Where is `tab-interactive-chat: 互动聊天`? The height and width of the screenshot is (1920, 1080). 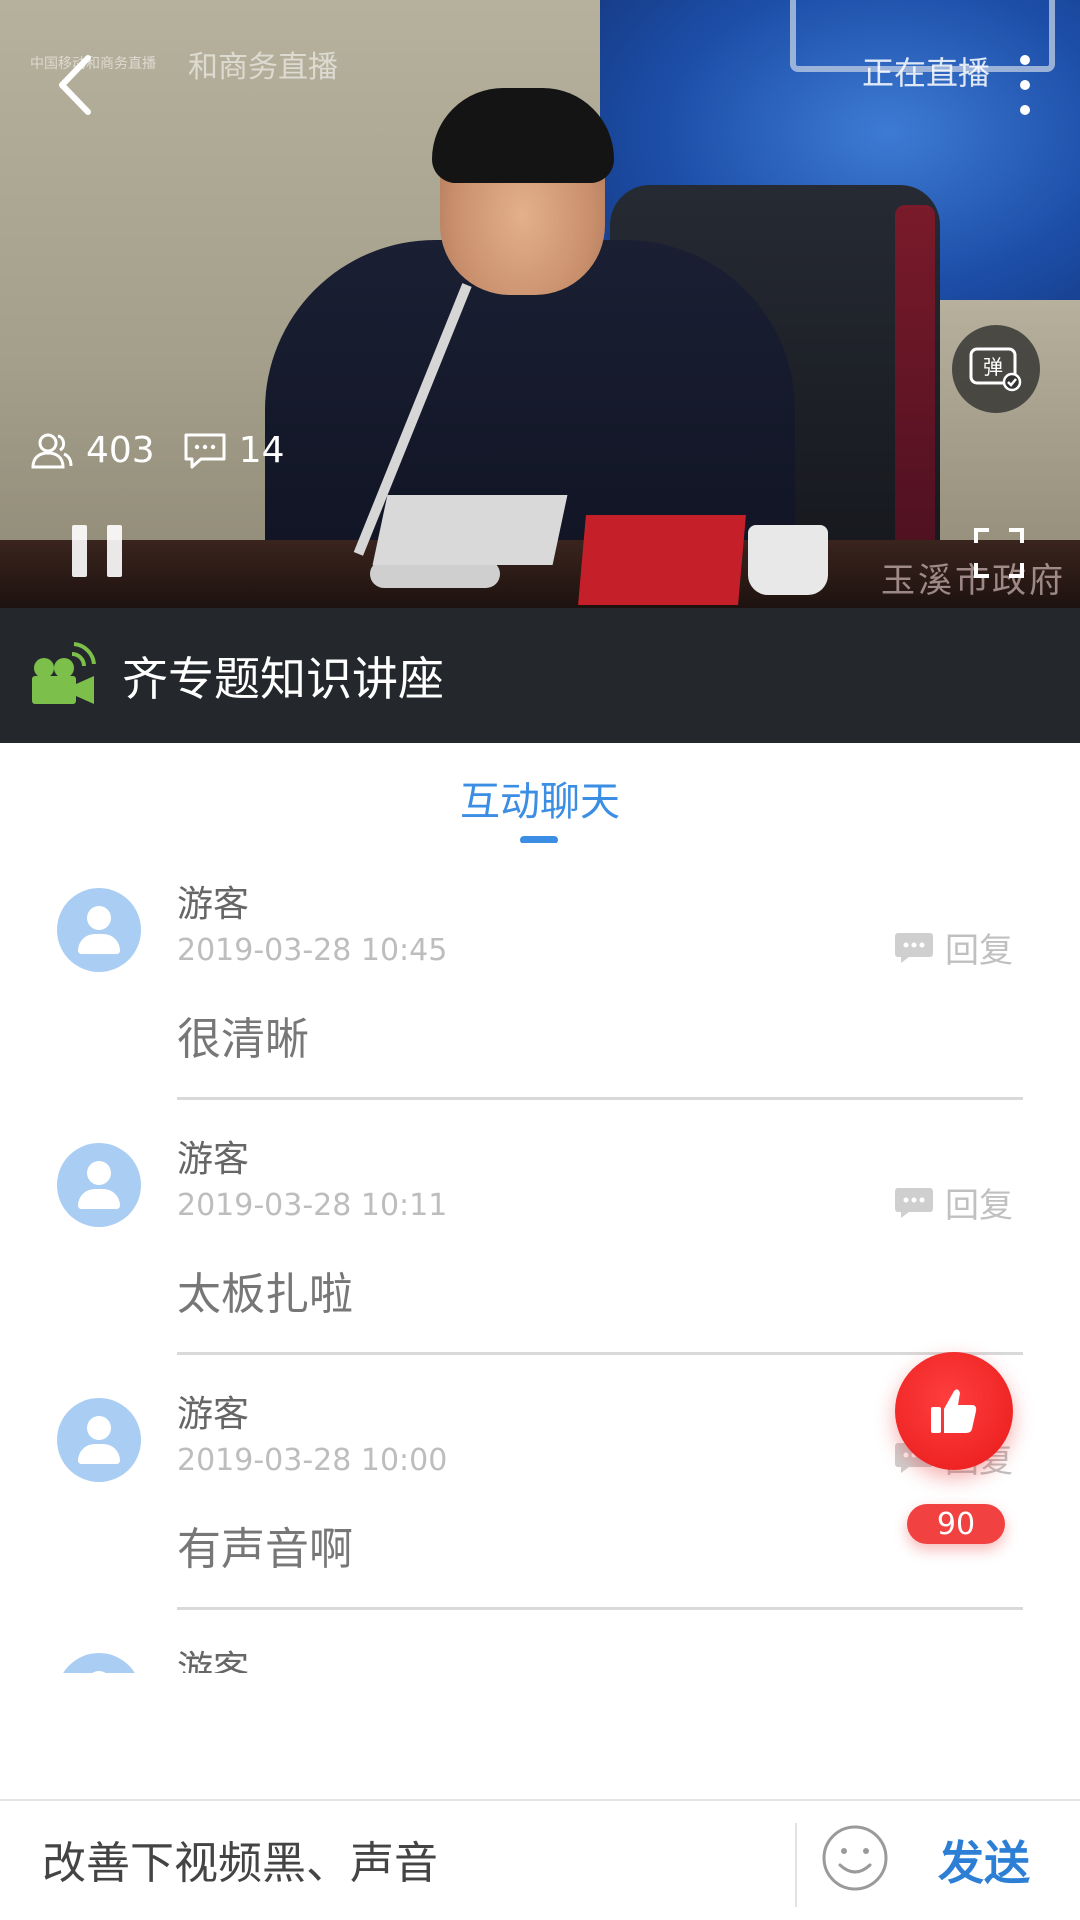
tab-interactive-chat: 互动聊天 is located at coordinates (540, 793).